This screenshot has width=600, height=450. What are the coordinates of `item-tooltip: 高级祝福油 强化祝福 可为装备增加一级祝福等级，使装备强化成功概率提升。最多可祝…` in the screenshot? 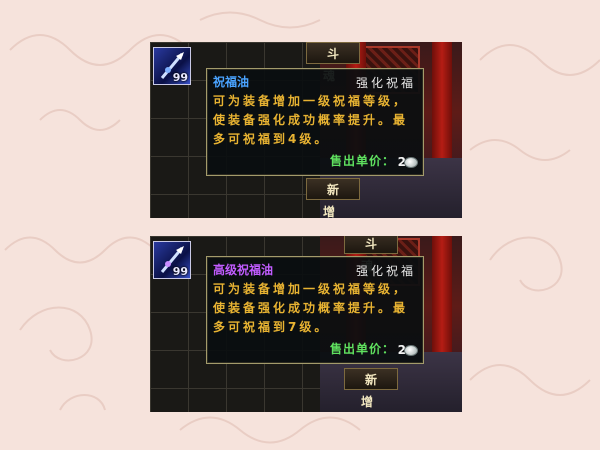 It's located at (315, 310).